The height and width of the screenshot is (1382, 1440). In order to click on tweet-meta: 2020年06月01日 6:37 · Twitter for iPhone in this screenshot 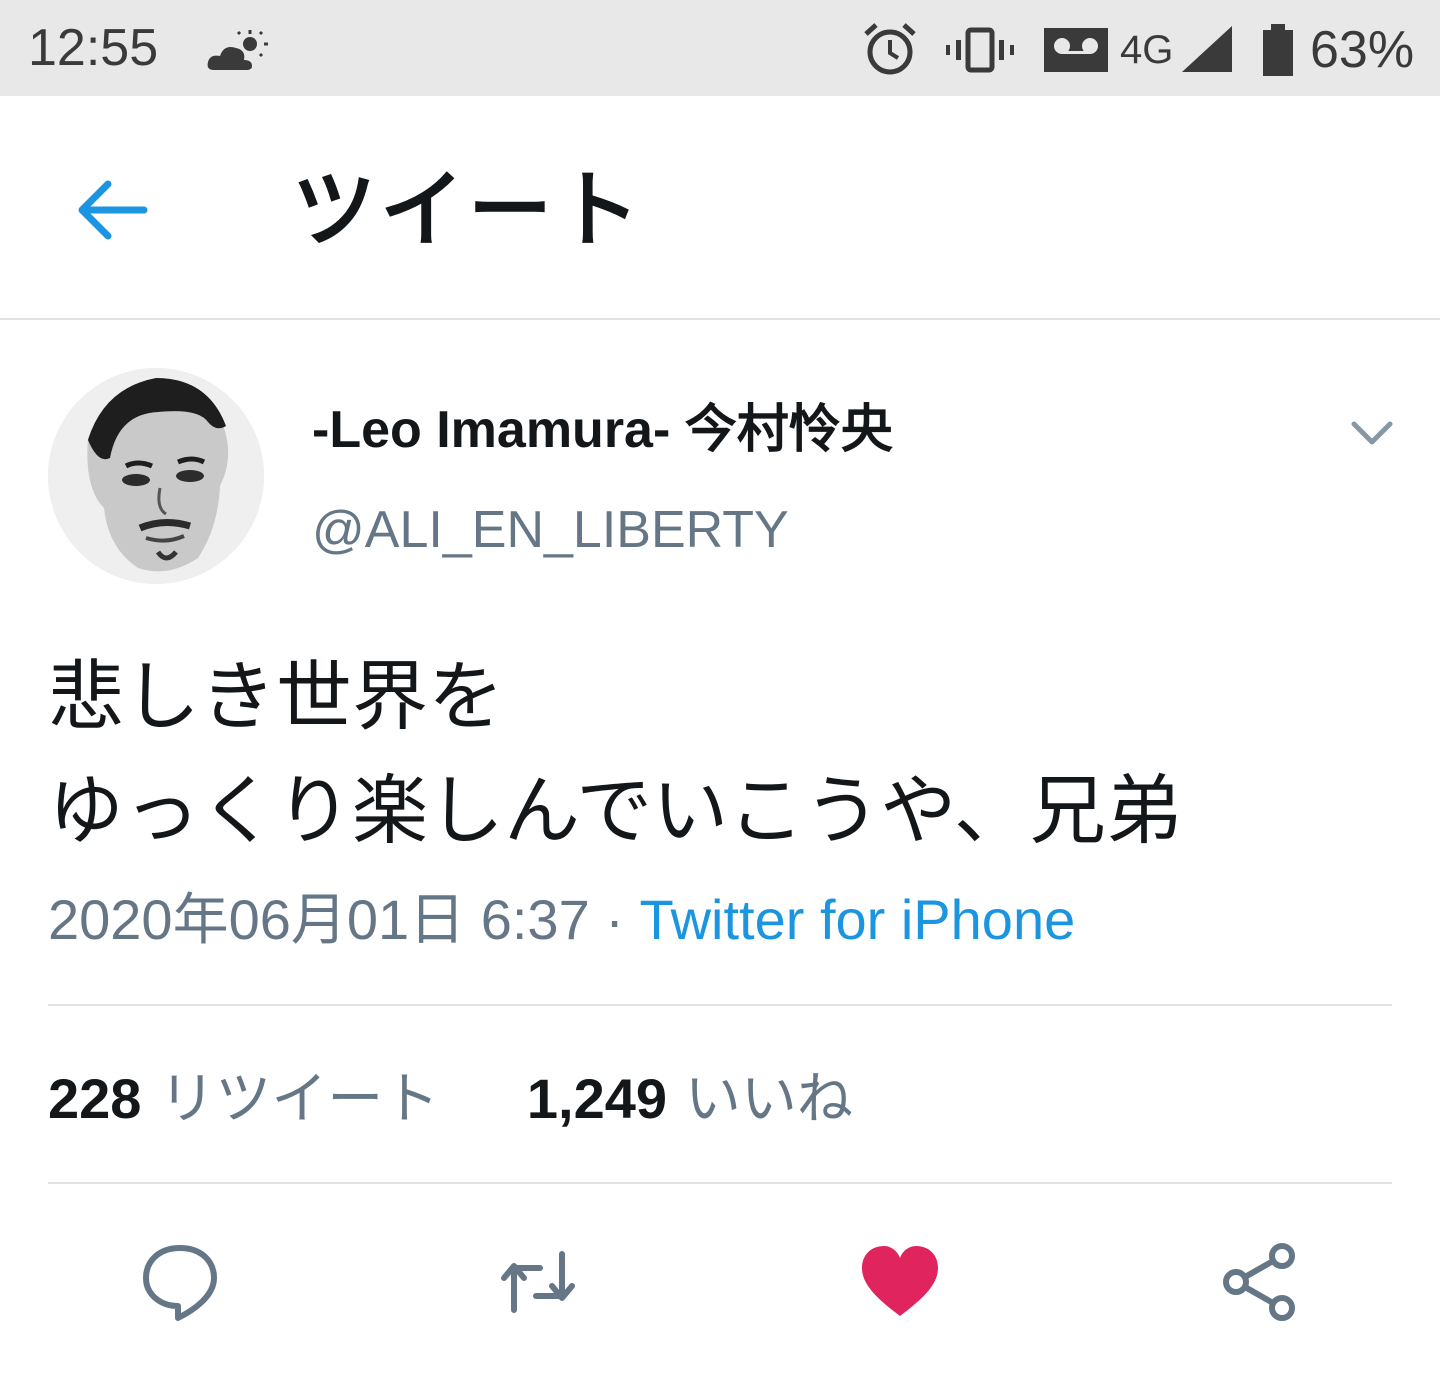, I will do `click(561, 920)`.